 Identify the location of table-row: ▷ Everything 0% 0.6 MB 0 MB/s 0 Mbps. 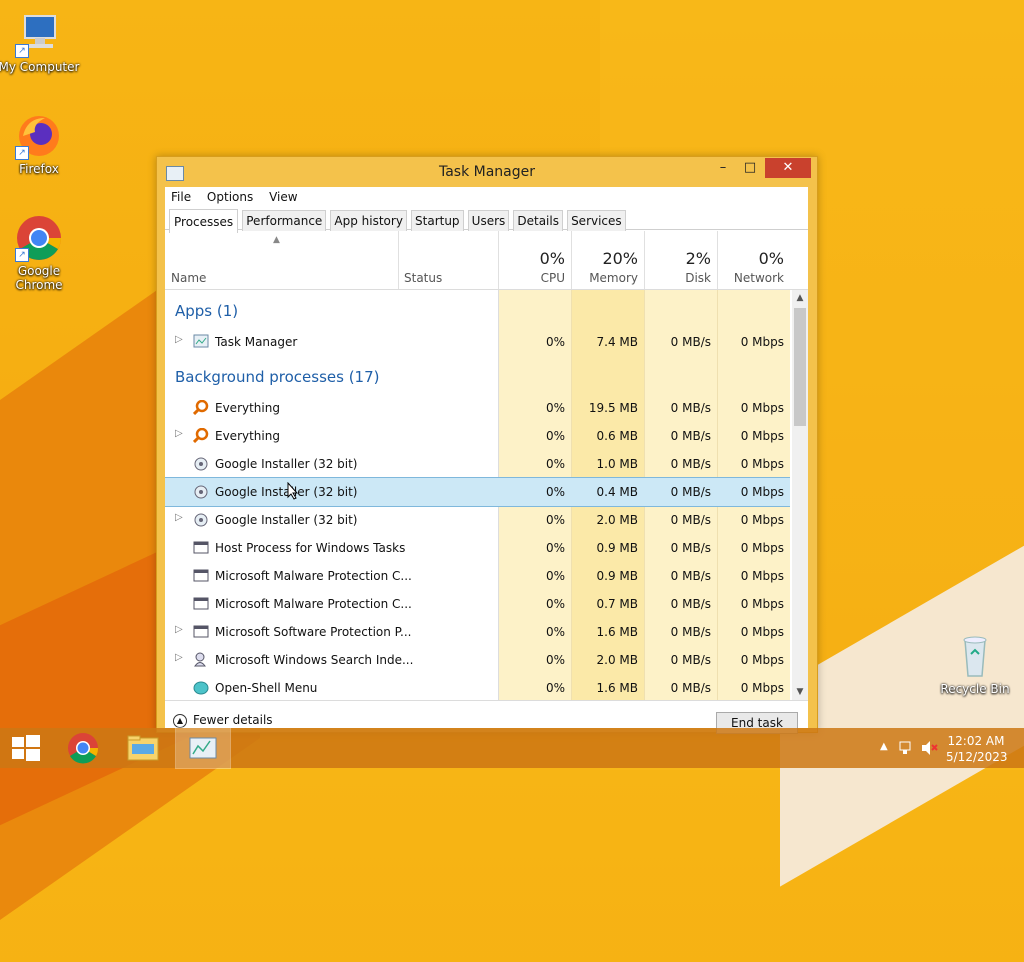
(477, 436).